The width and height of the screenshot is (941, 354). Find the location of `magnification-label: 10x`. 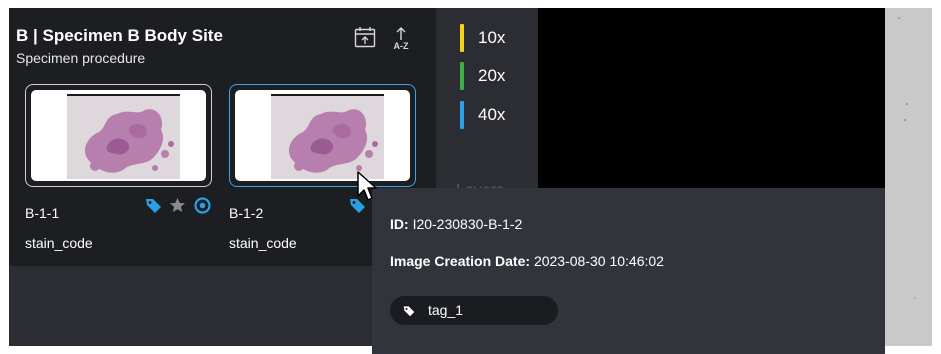

magnification-label: 10x is located at coordinates (492, 37).